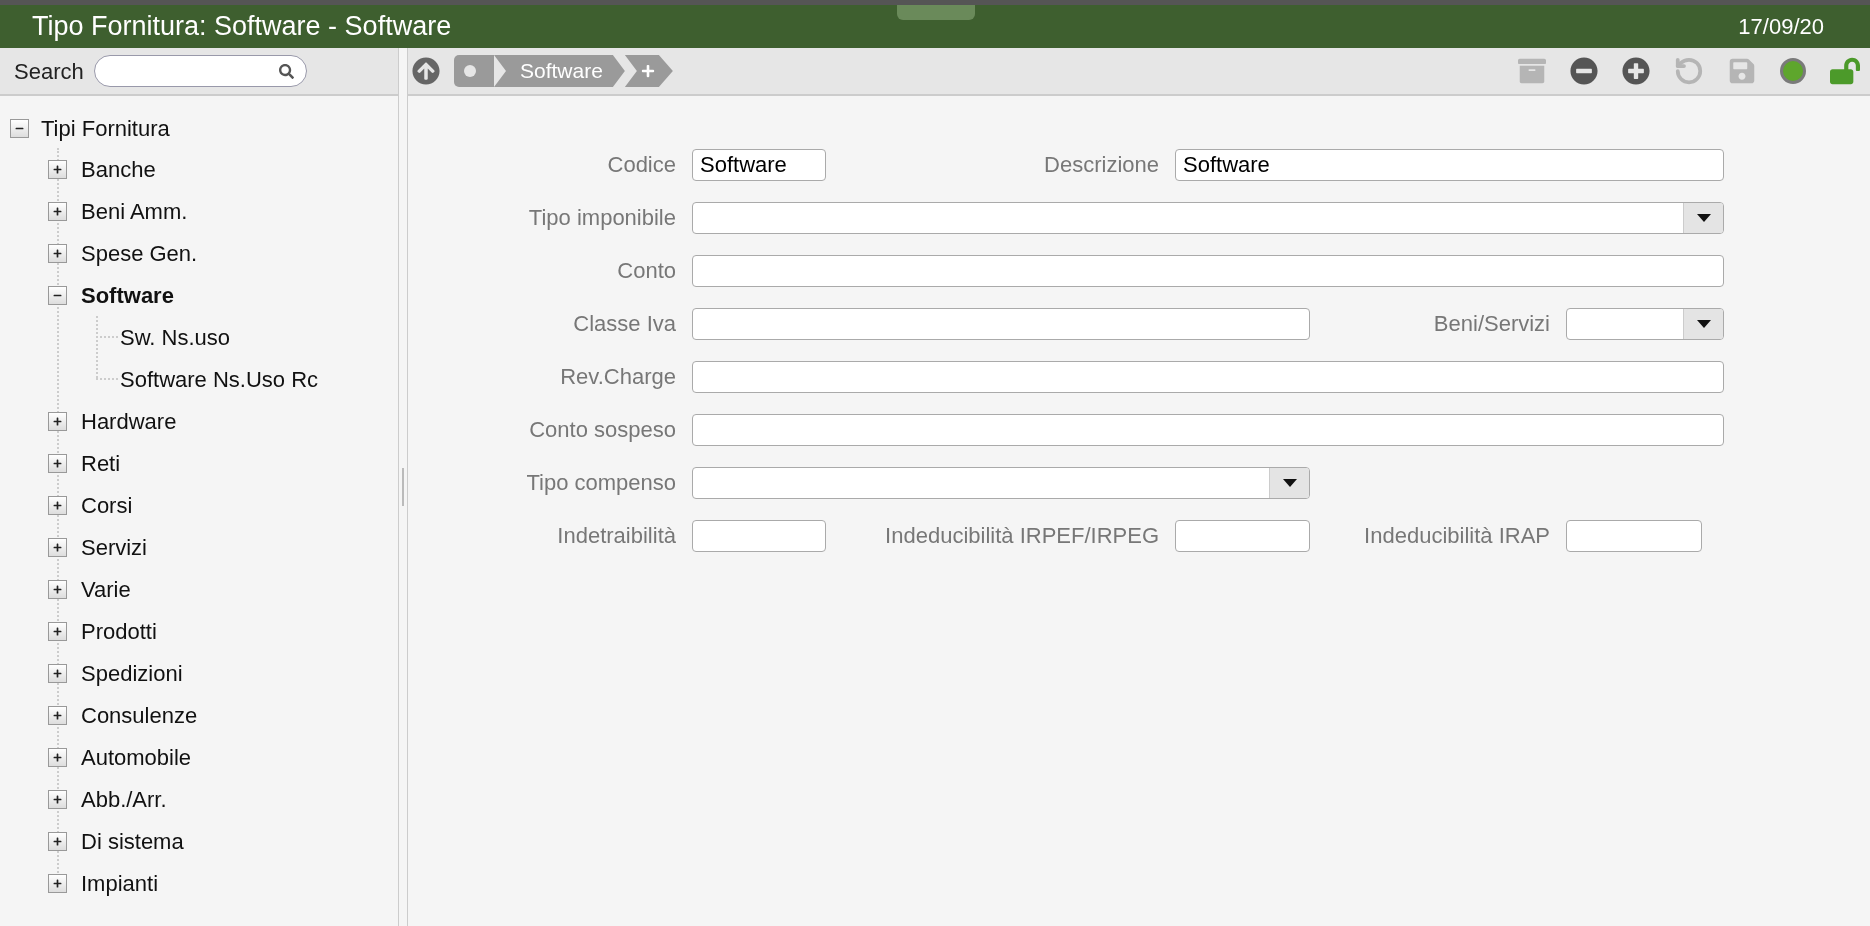 Image resolution: width=1870 pixels, height=926 pixels. Describe the element at coordinates (1491, 324) in the screenshot. I see `field-label: Beni/Servizi` at that location.